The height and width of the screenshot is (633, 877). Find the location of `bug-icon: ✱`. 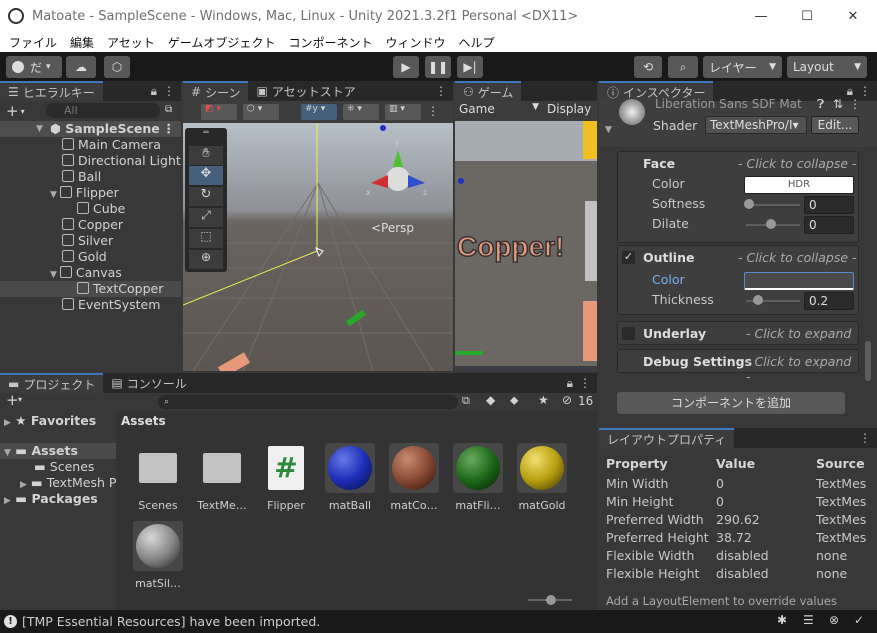

bug-icon: ✱ is located at coordinates (782, 620).